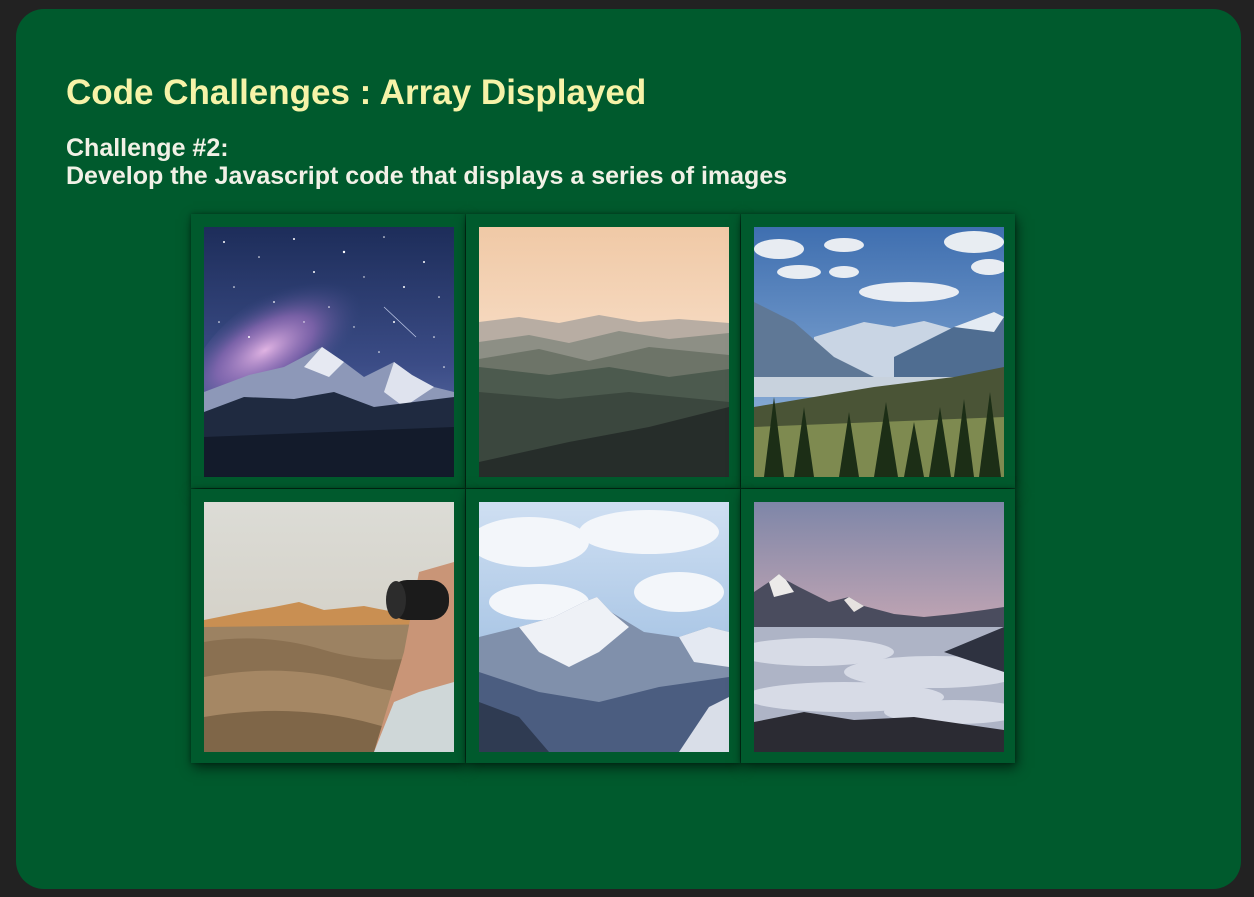 This screenshot has width=1254, height=897. I want to click on challenge-label: Challenge #2:, so click(147, 148).